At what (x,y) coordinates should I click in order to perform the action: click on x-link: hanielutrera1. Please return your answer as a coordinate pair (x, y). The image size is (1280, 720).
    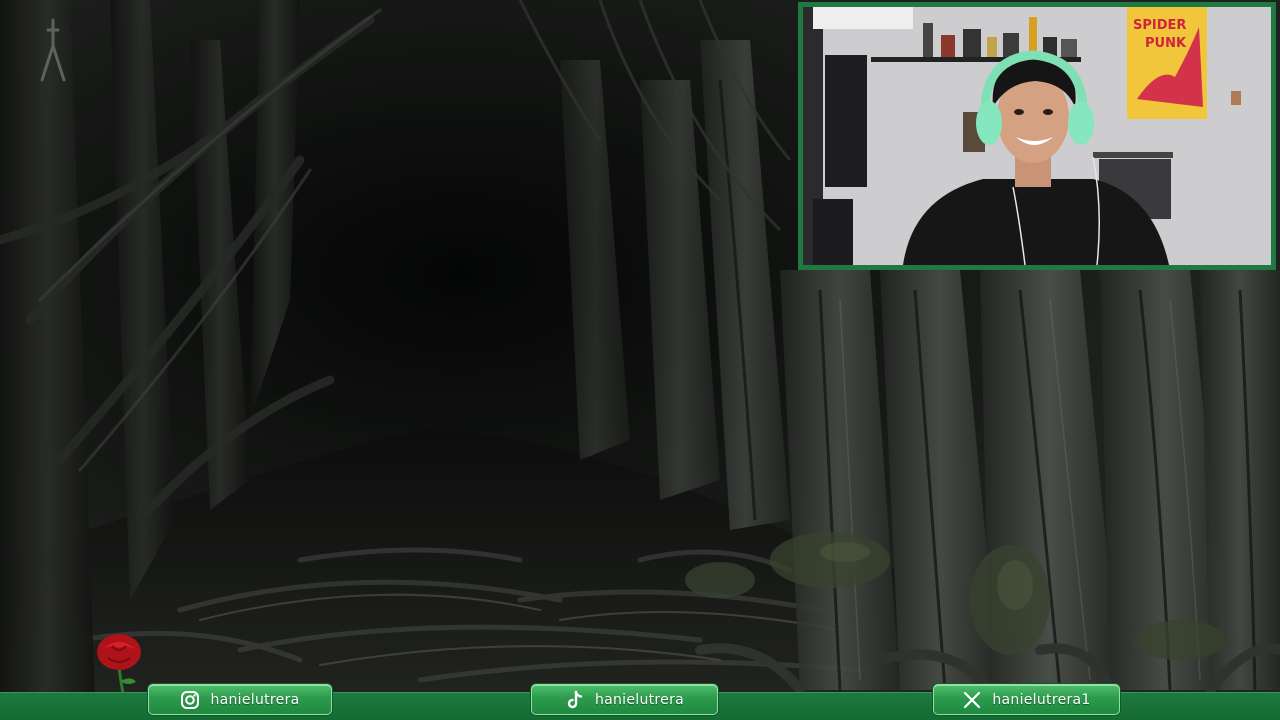
    Looking at the image, I should click on (1026, 699).